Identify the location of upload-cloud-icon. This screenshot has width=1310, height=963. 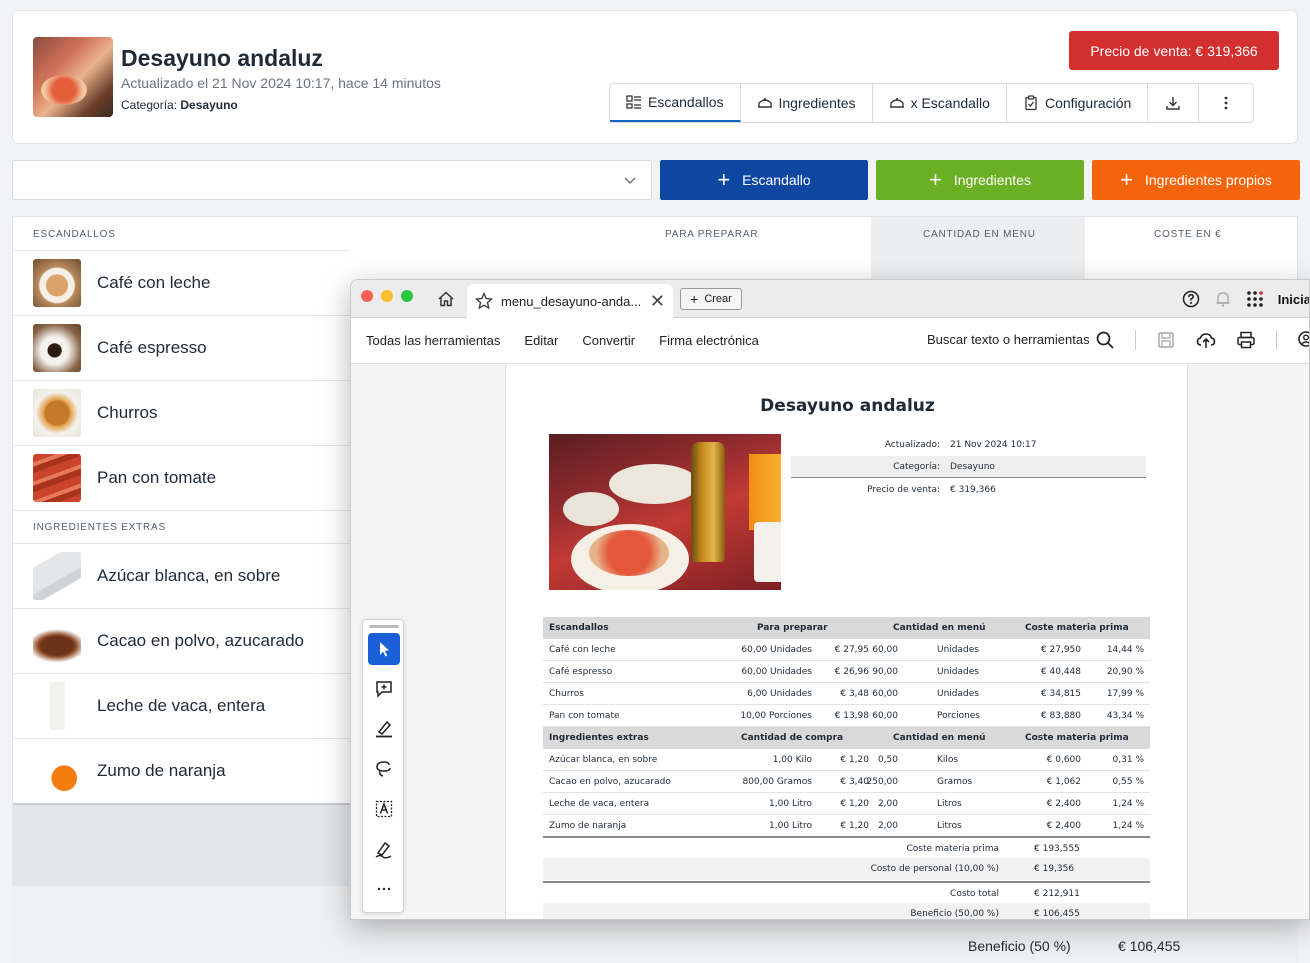
(1206, 340).